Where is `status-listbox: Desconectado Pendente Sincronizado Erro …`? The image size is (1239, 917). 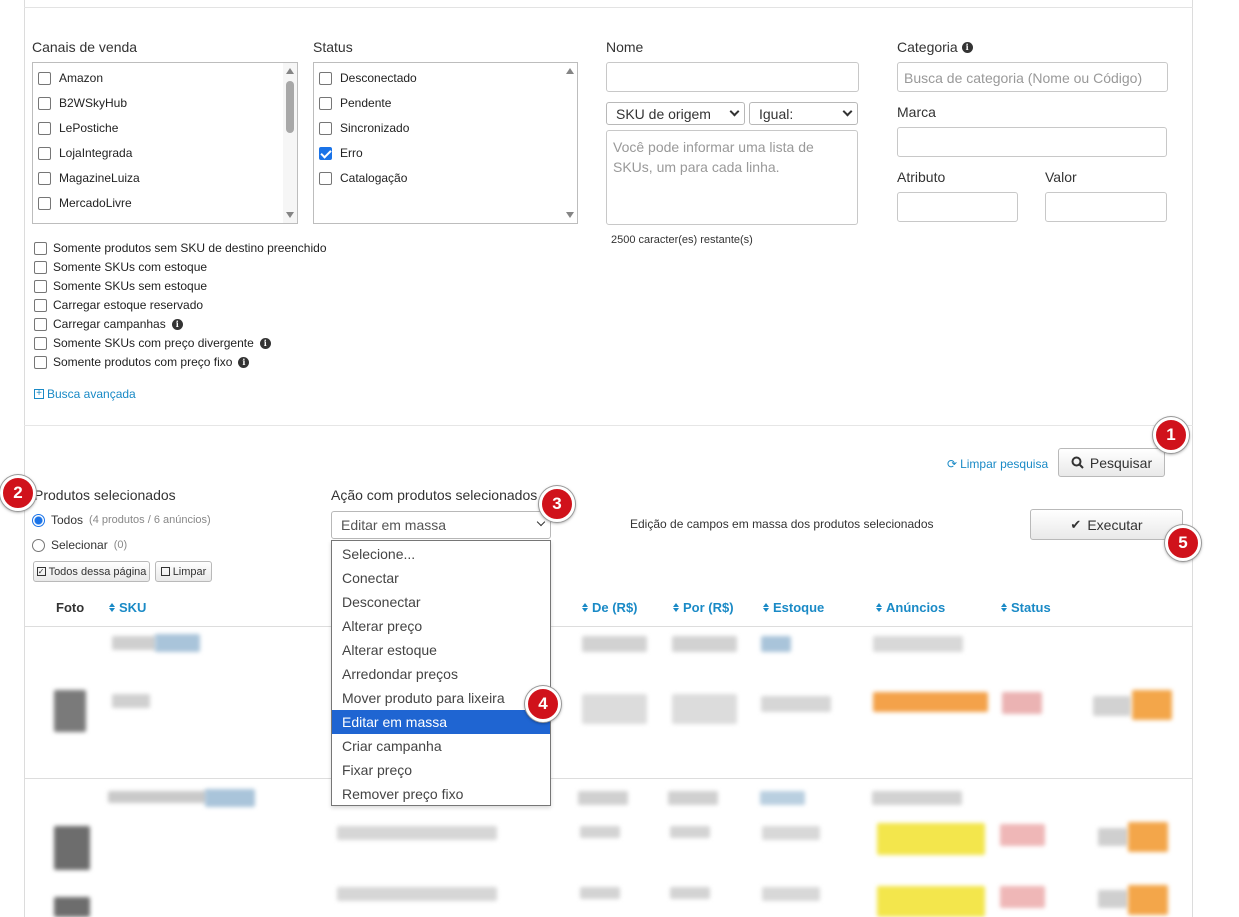 status-listbox: Desconectado Pendente Sincronizado Erro … is located at coordinates (445, 143).